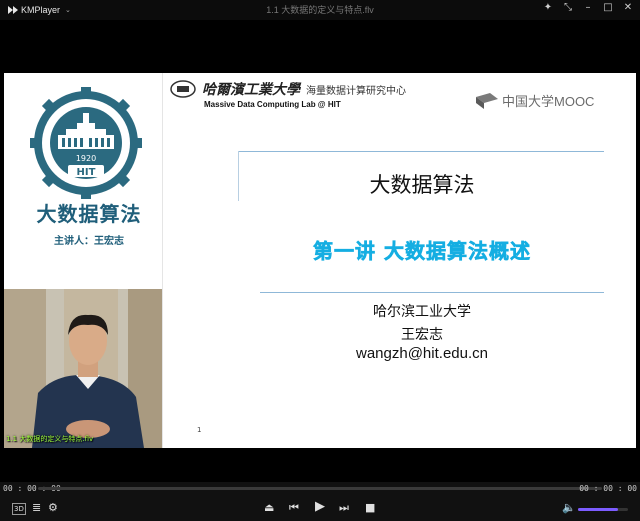 Image resolution: width=640 pixels, height=521 pixels. I want to click on chevron-down-icon: ⌄, so click(68, 10).